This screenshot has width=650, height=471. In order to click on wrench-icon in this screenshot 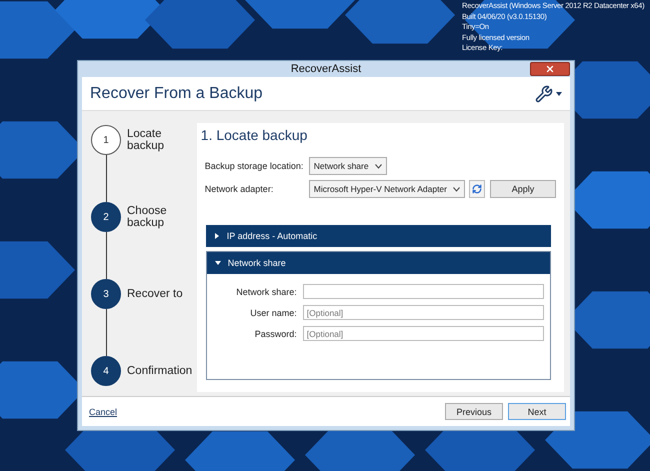, I will do `click(544, 93)`.